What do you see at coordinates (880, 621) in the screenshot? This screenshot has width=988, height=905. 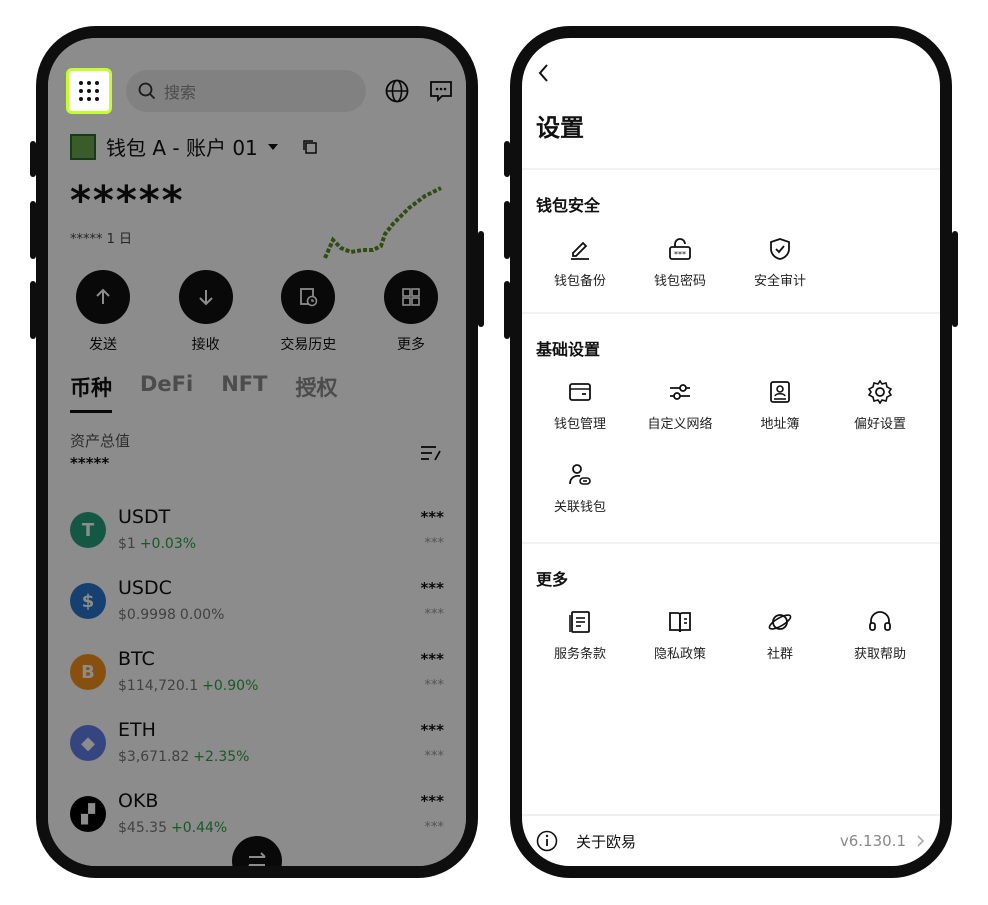 I see `headset-icon` at bounding box center [880, 621].